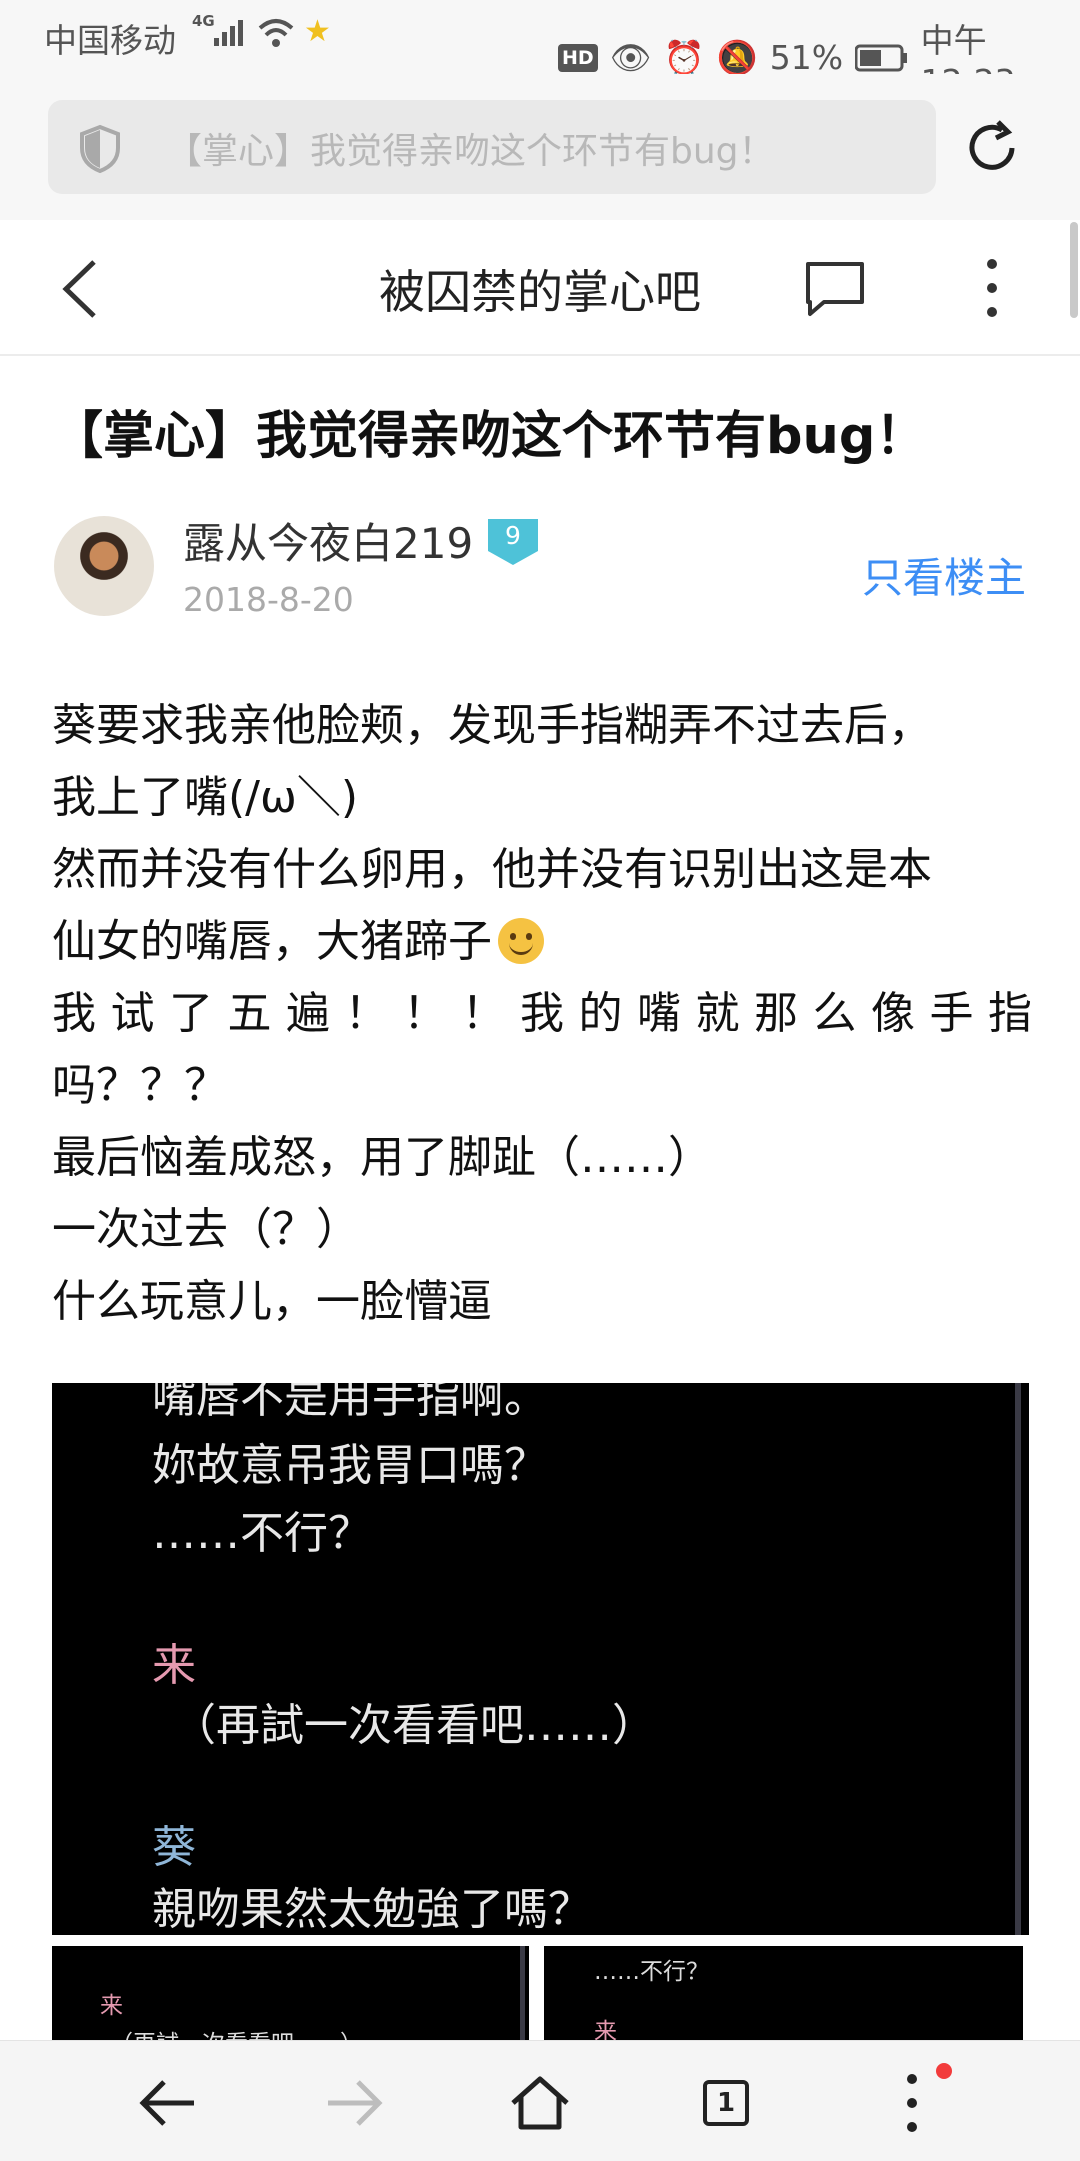 This screenshot has width=1080, height=2161. I want to click on smile-emoji-icon, so click(521, 941).